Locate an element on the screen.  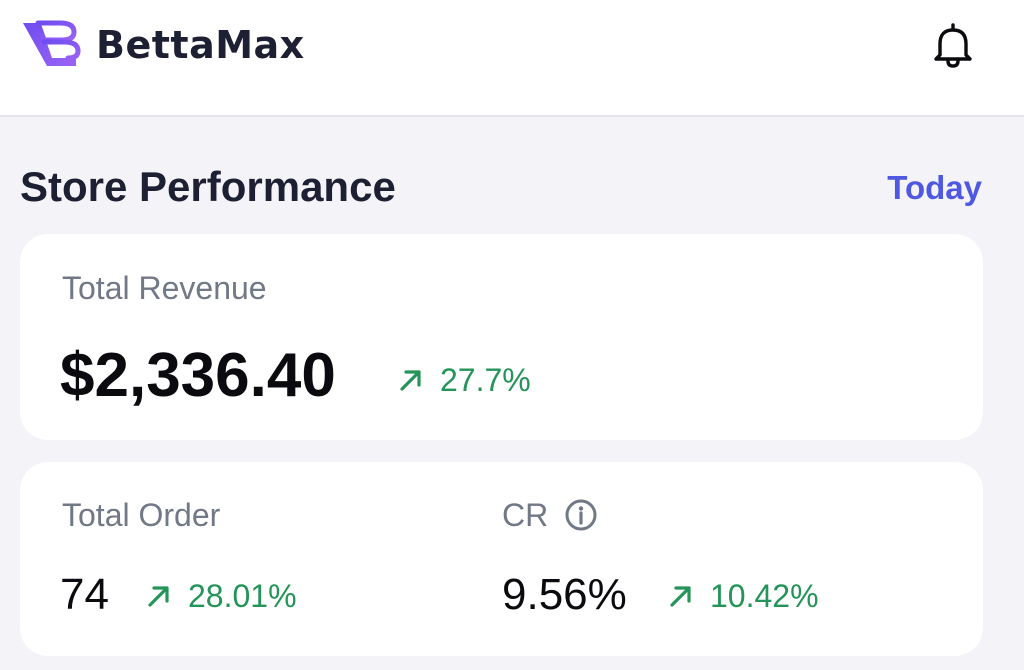
cr-change: 10.42% is located at coordinates (743, 596).